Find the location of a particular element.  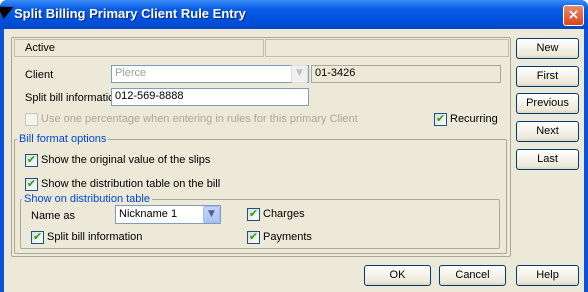

previous-button: Previous is located at coordinates (547, 103).